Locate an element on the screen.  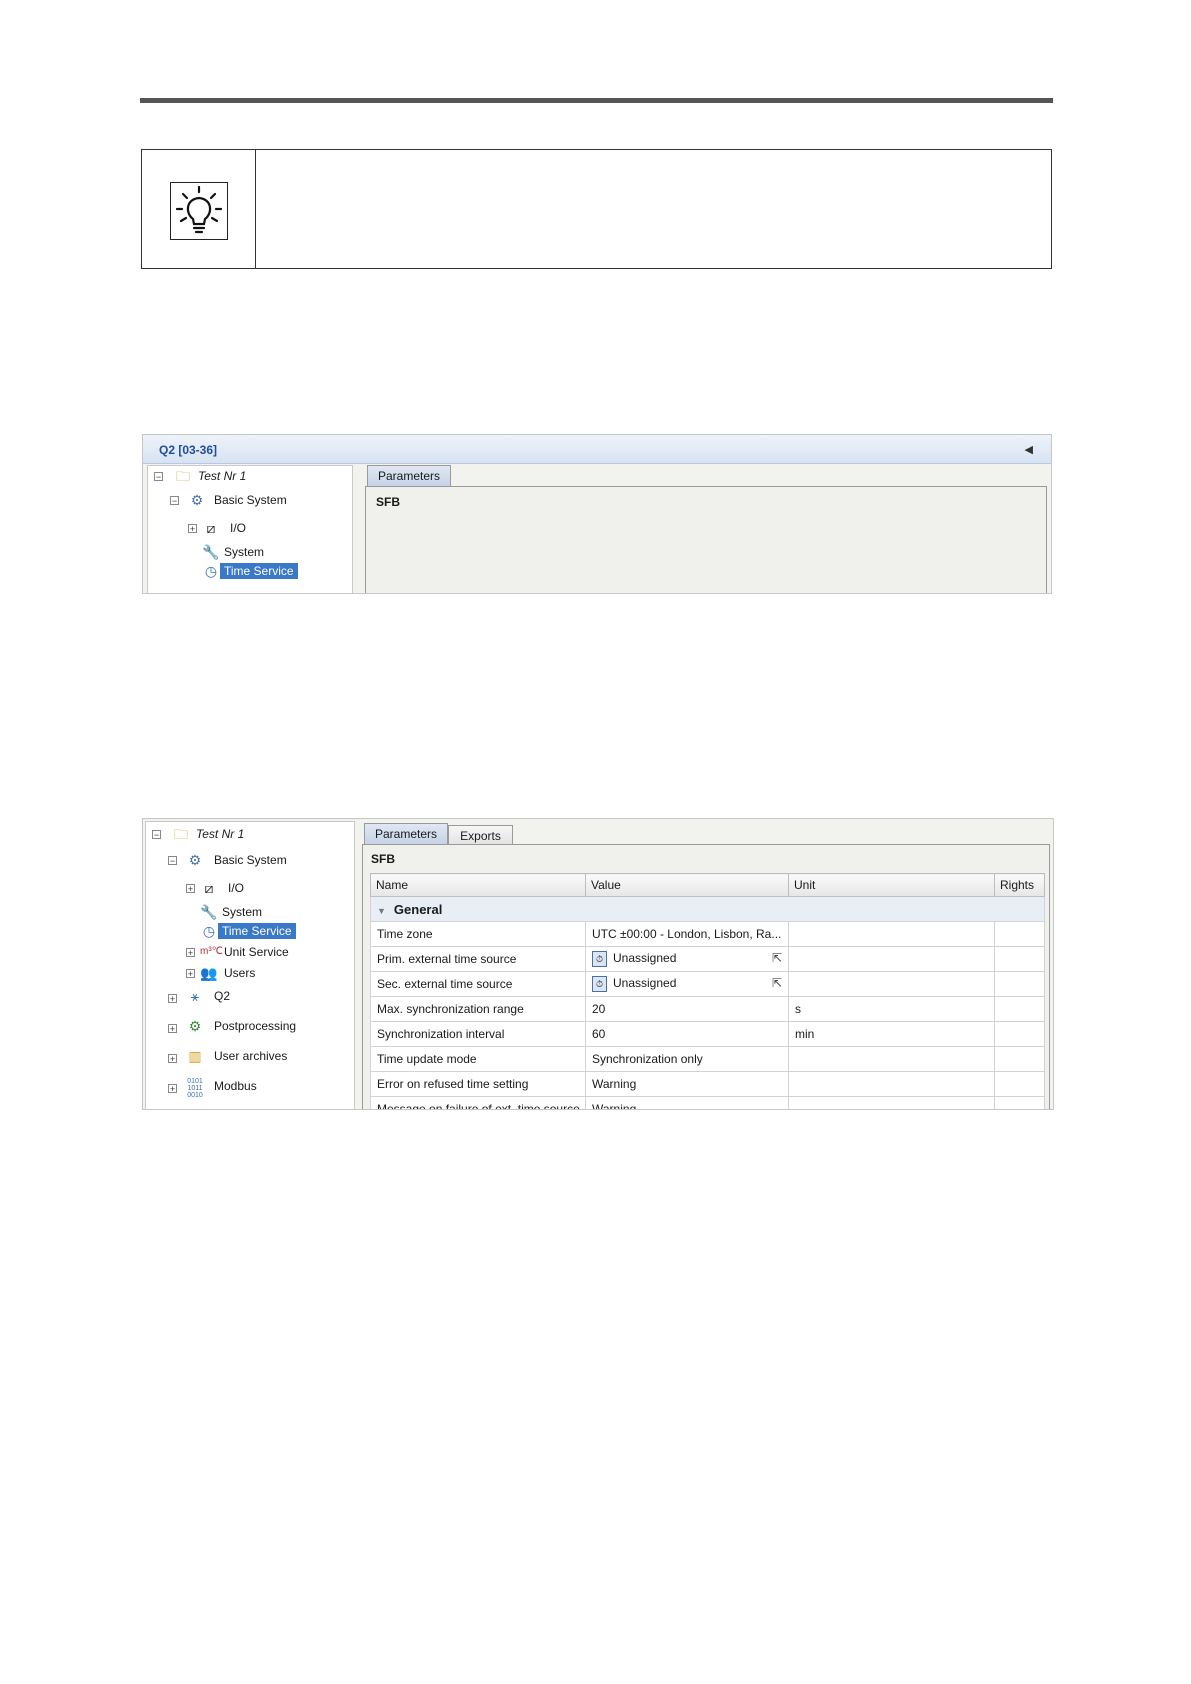
tree-node-unit-service: + m³℃ Unit Service is located at coordinates (259, 953).